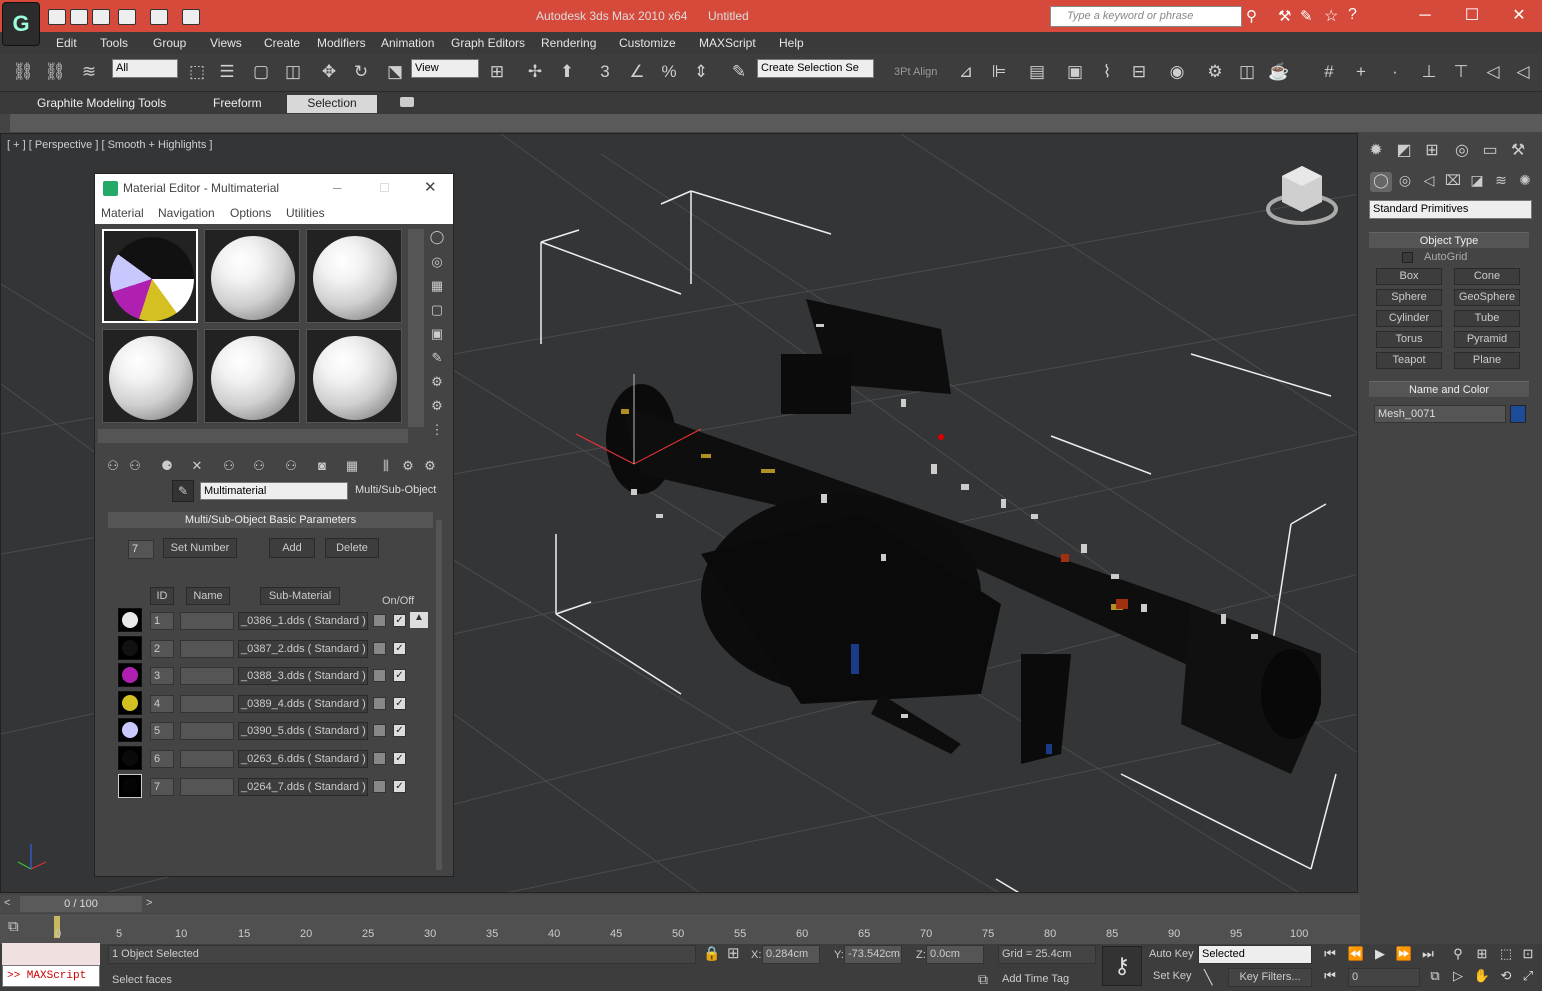  I want to click on set-number-button: Set Number, so click(200, 548).